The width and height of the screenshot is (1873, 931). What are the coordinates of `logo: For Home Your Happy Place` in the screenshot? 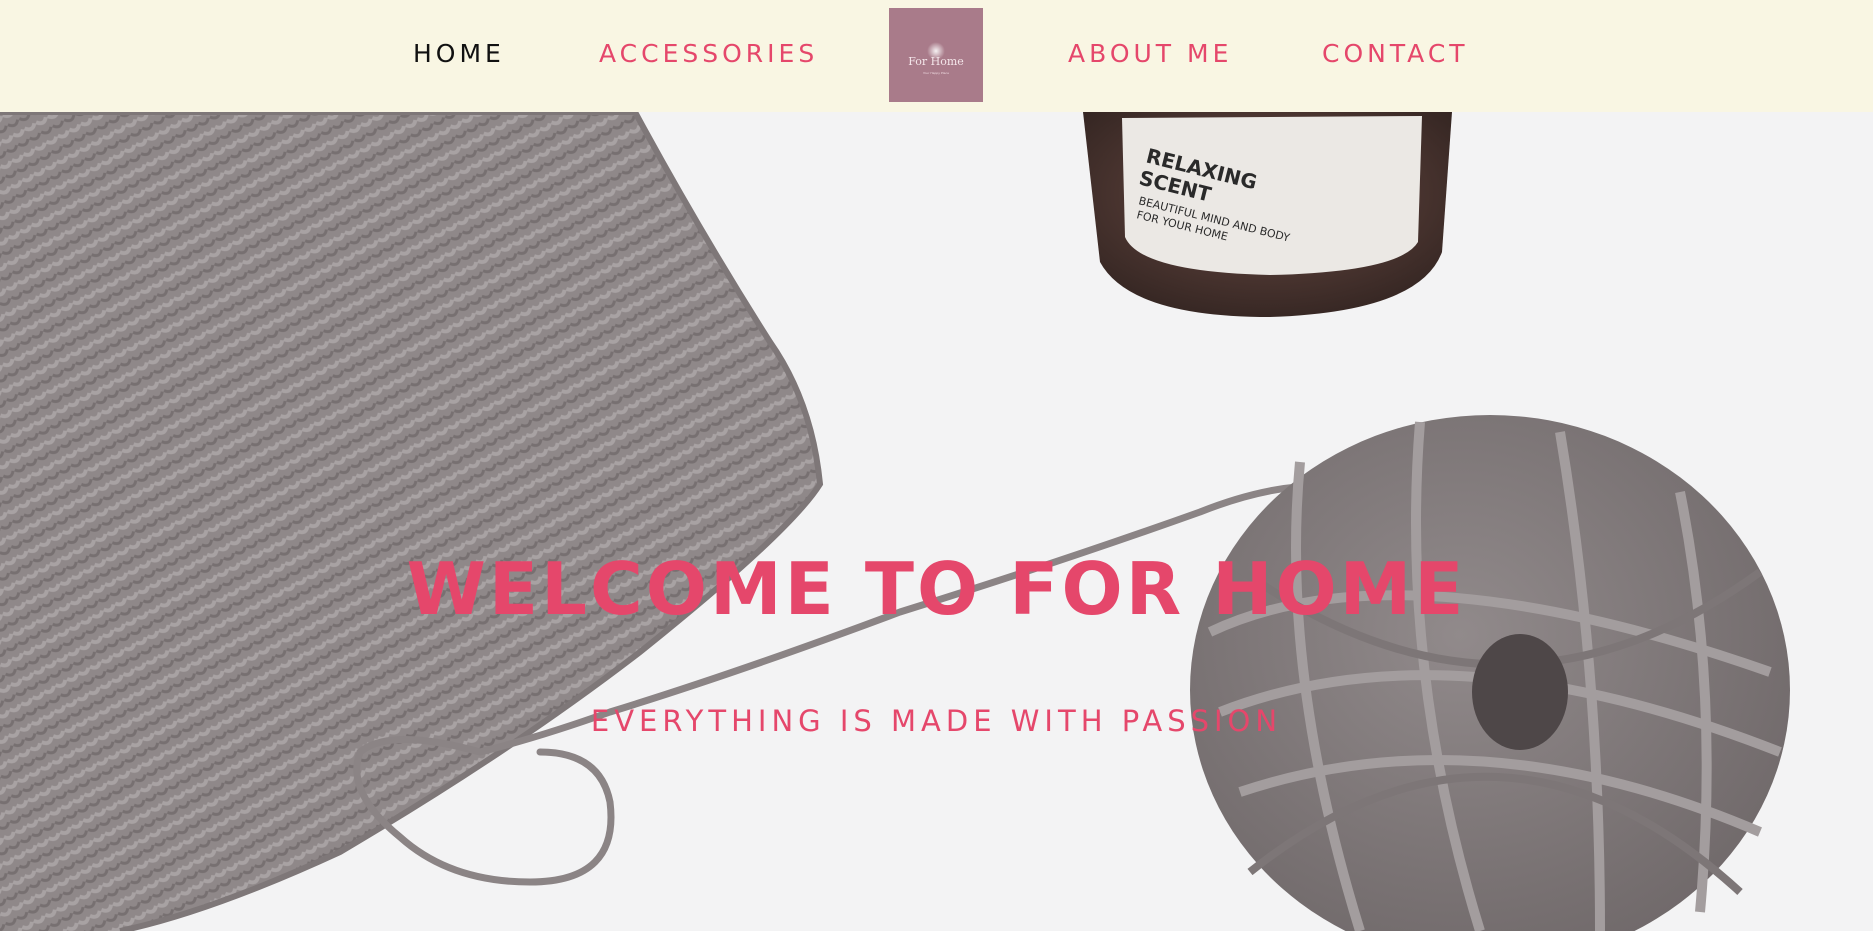 It's located at (936, 55).